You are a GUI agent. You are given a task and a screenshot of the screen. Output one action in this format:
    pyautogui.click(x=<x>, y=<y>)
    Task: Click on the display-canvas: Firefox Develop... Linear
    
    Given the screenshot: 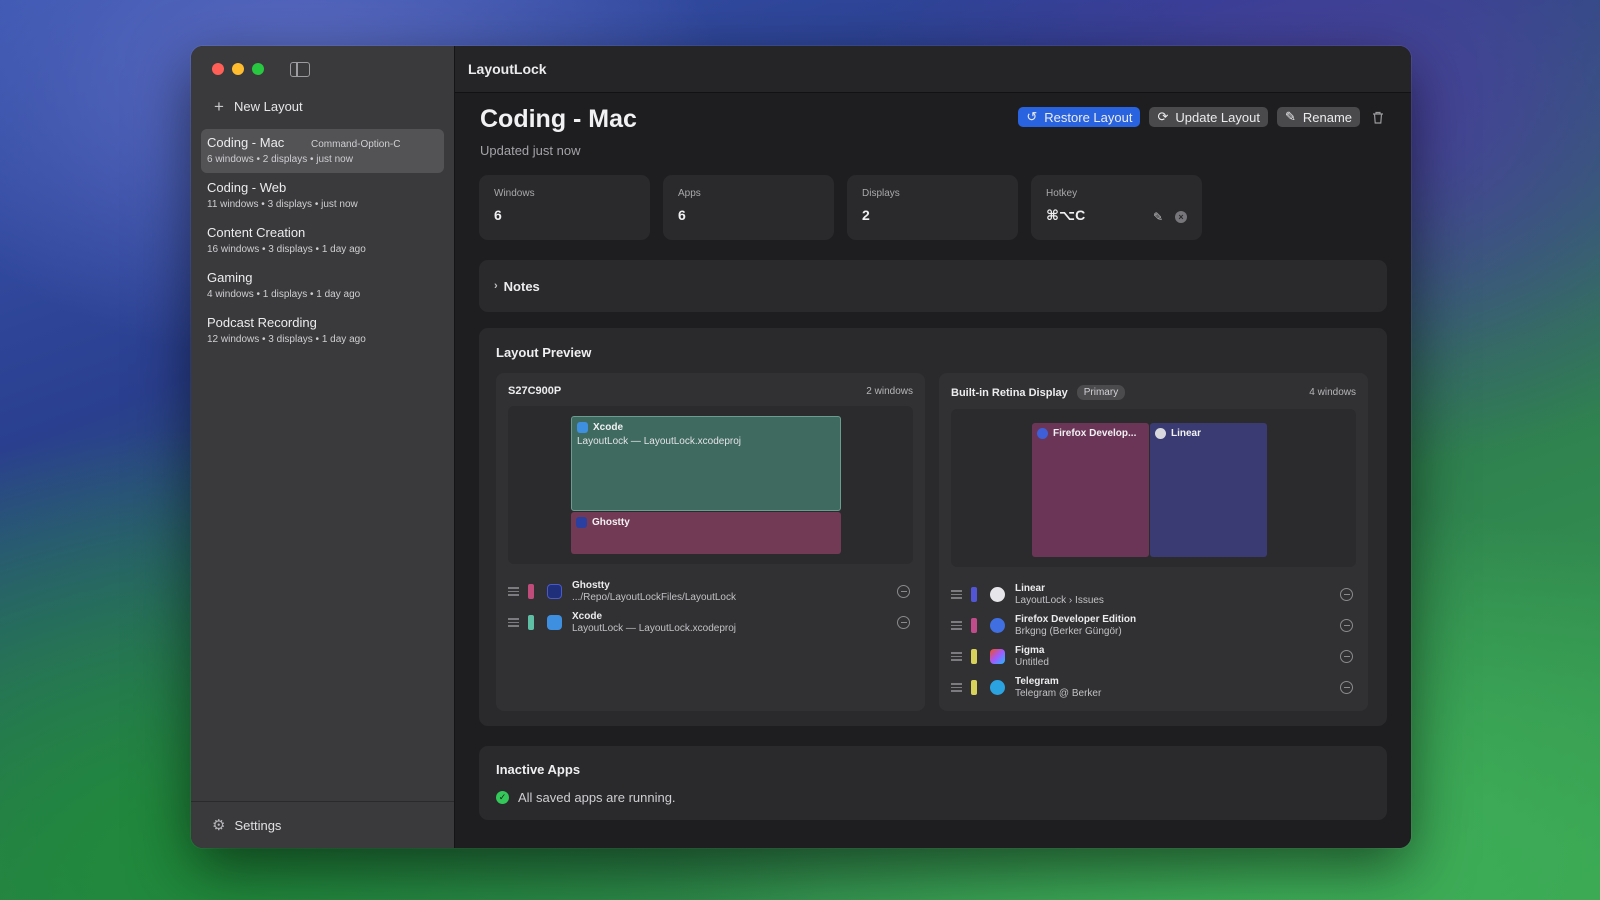 What is the action you would take?
    pyautogui.click(x=1153, y=488)
    